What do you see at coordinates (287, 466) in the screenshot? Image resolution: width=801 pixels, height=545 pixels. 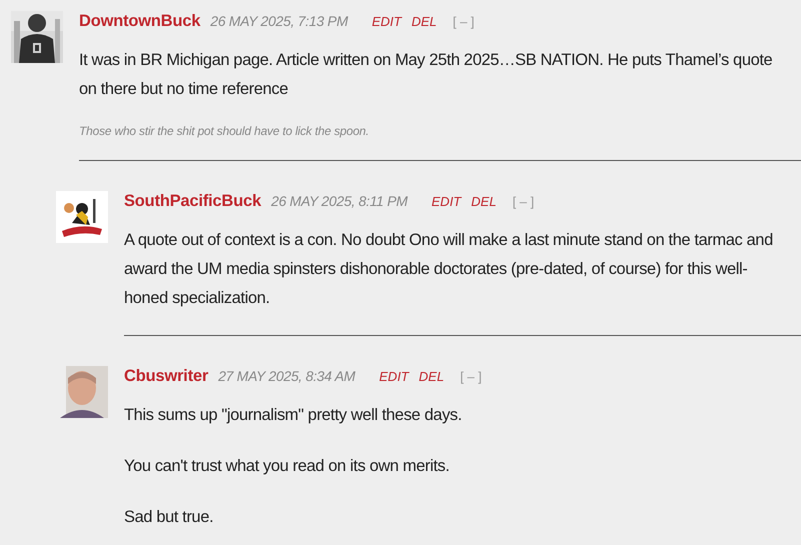 I see `comment-text: You can't trust what you read on its own merits.` at bounding box center [287, 466].